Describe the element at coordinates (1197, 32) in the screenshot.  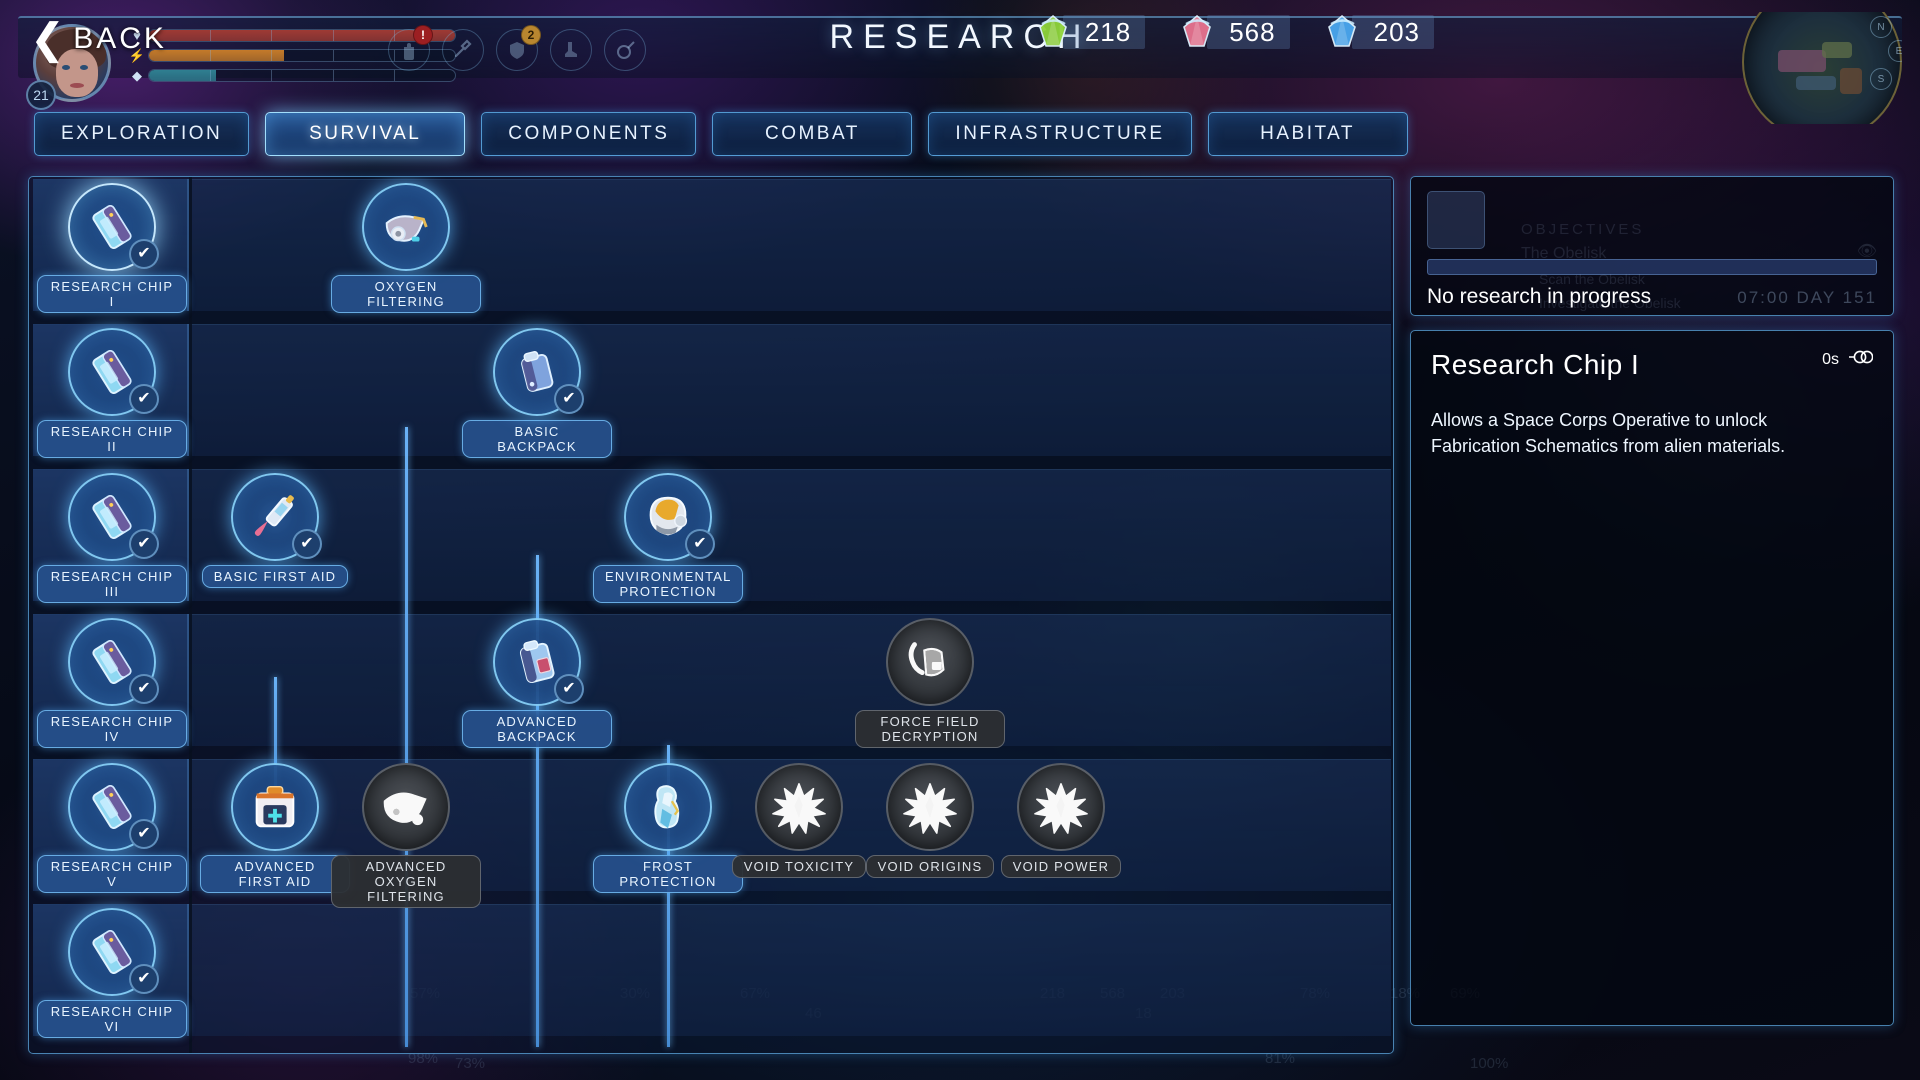
I see `organics-icon` at that location.